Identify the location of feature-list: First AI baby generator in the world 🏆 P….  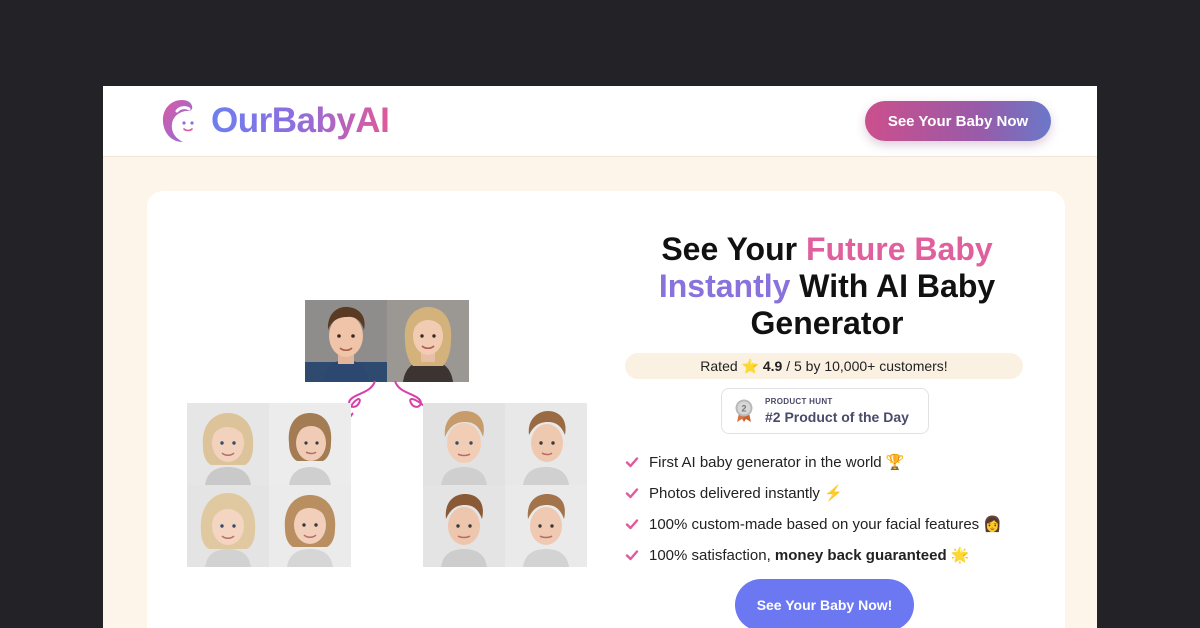
(835, 508).